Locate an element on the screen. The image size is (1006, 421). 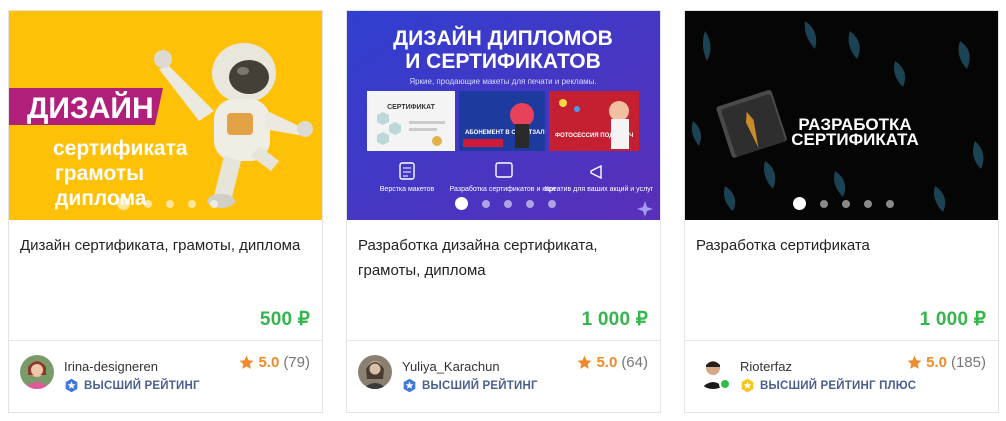
cover-title-line3: грамоты is located at coordinates (99, 173).